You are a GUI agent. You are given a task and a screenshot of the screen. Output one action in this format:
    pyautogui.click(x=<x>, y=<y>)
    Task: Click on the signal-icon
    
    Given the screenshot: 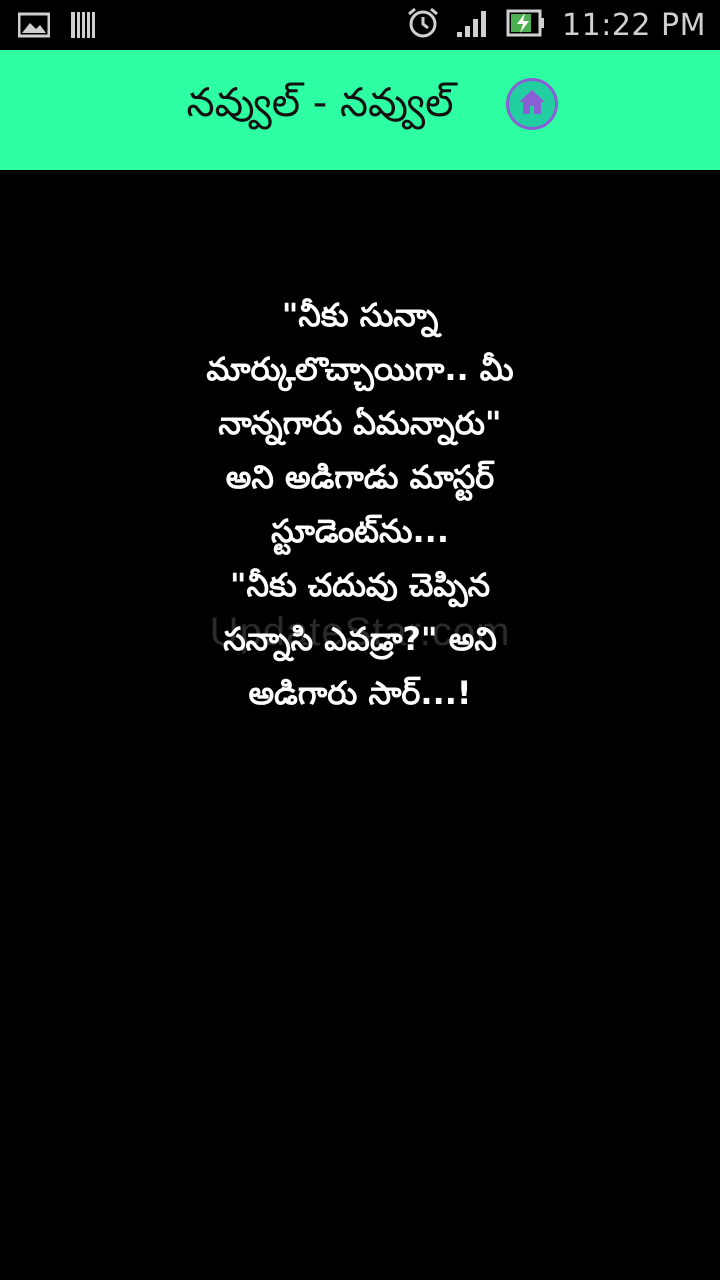 What is the action you would take?
    pyautogui.click(x=473, y=25)
    